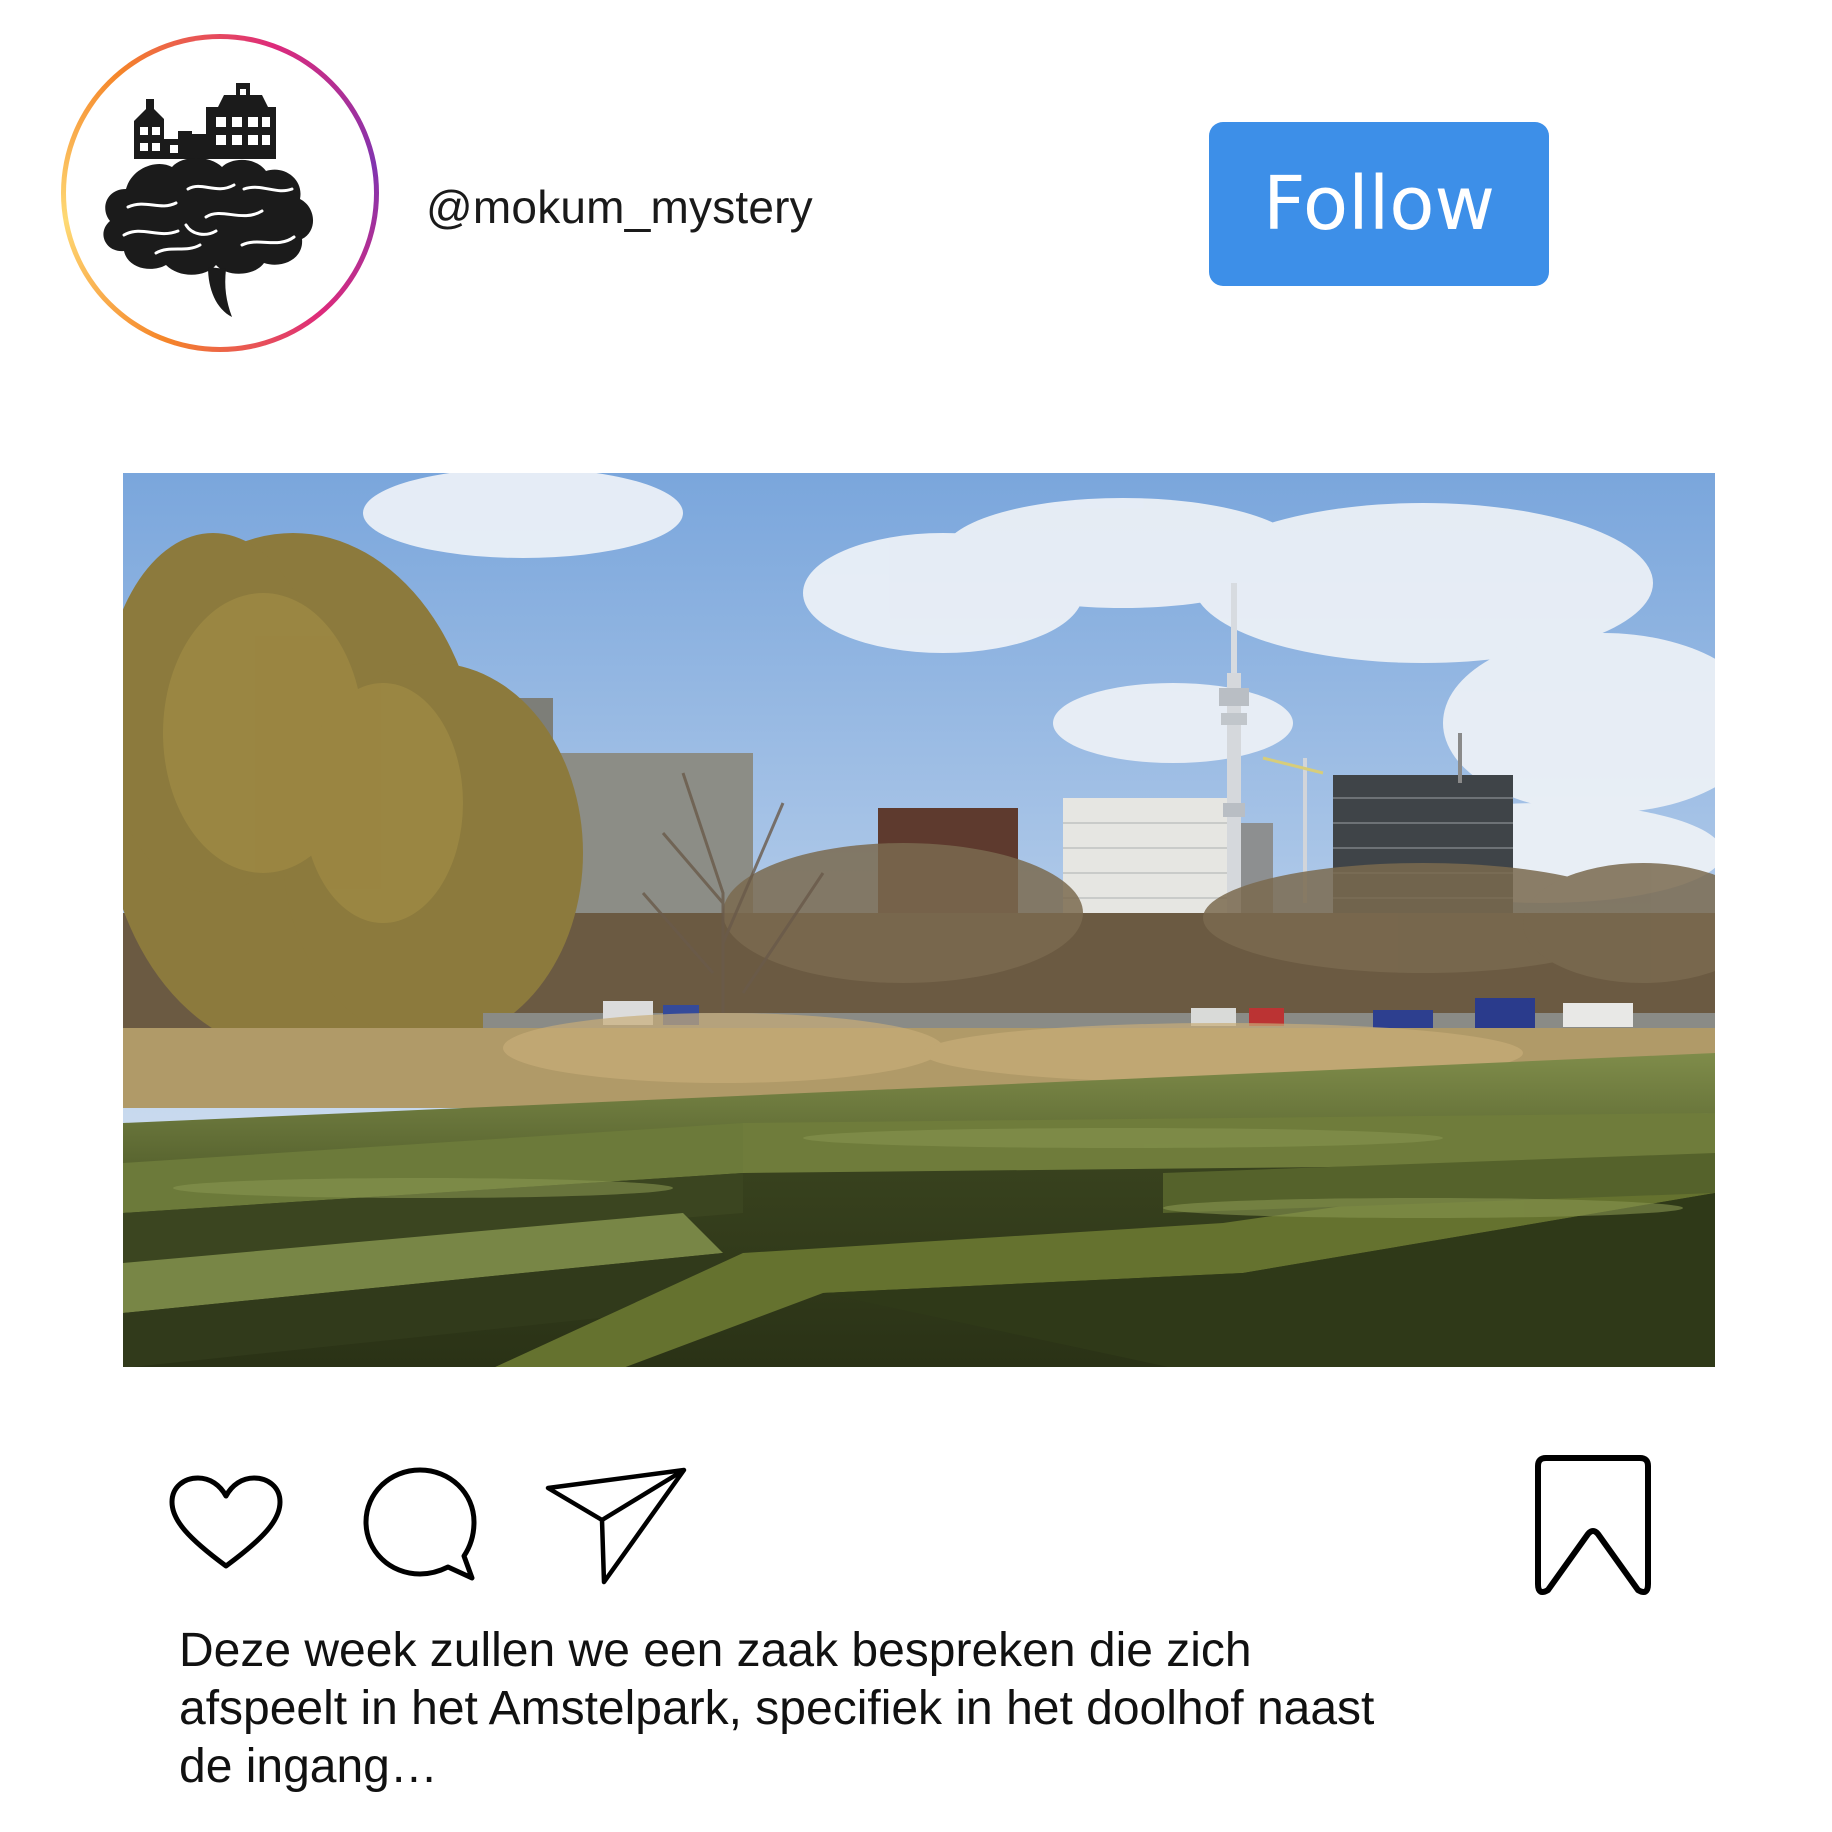 Image resolution: width=1832 pixels, height=1832 pixels. What do you see at coordinates (617, 1527) in the screenshot?
I see `paper-plane-icon` at bounding box center [617, 1527].